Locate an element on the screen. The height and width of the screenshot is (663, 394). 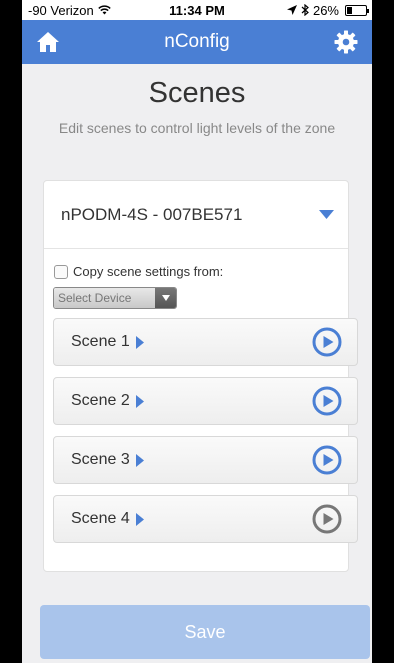
page-title: Scenes is located at coordinates (197, 93).